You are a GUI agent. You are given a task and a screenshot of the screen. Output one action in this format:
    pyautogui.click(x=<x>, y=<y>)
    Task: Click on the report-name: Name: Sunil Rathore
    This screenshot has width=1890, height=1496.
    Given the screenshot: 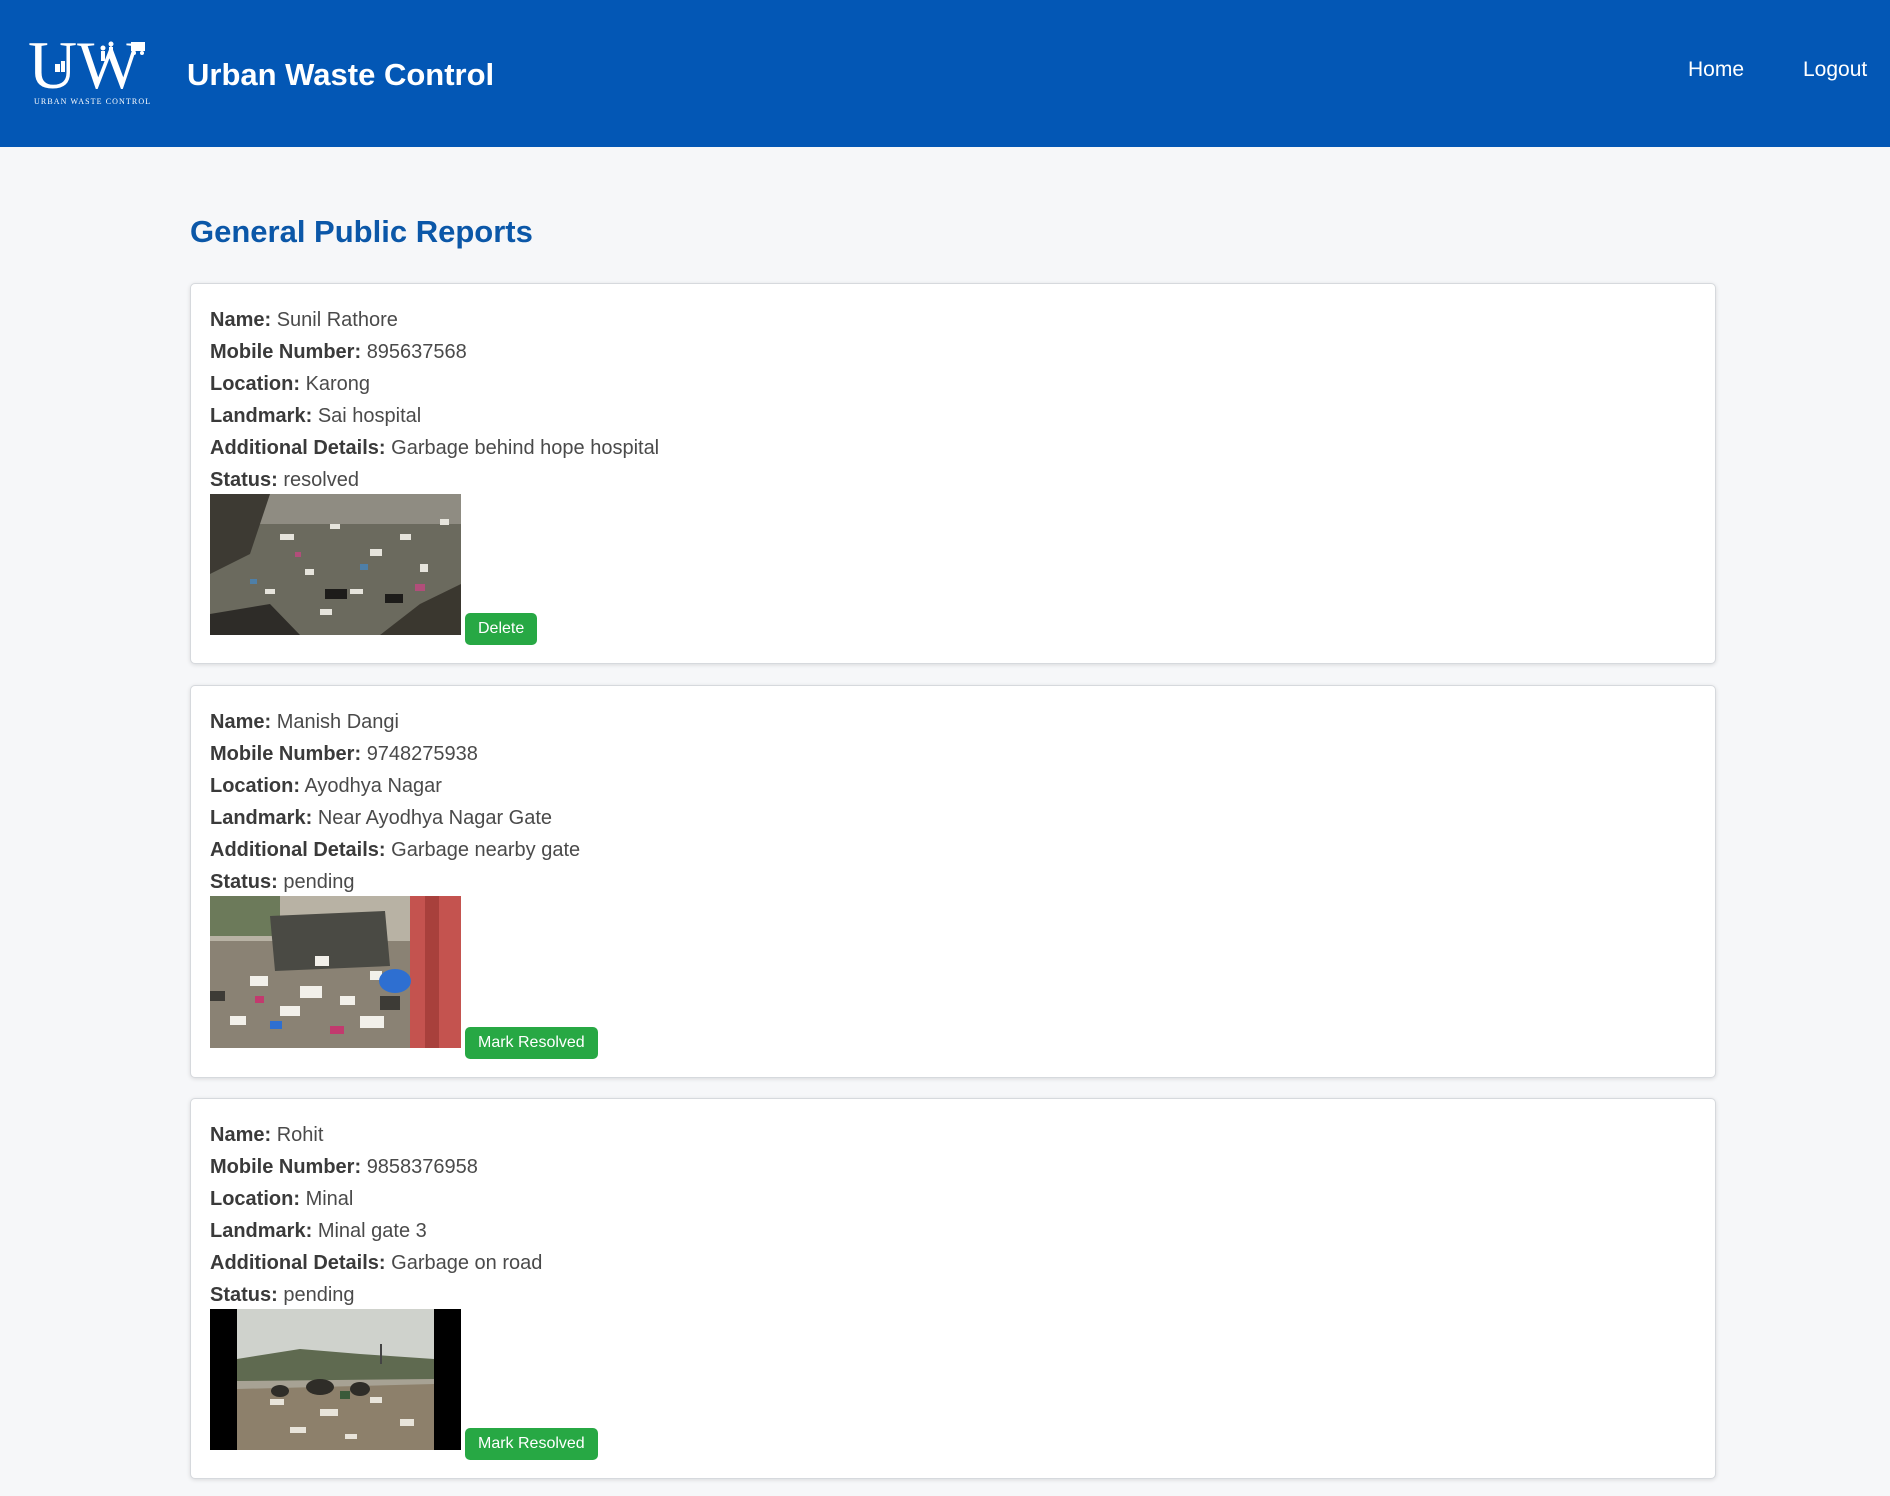 What is the action you would take?
    pyautogui.click(x=304, y=320)
    